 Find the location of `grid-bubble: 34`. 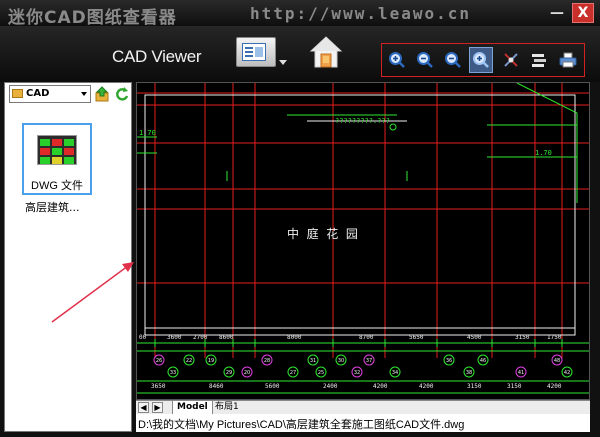

grid-bubble: 34 is located at coordinates (395, 372).